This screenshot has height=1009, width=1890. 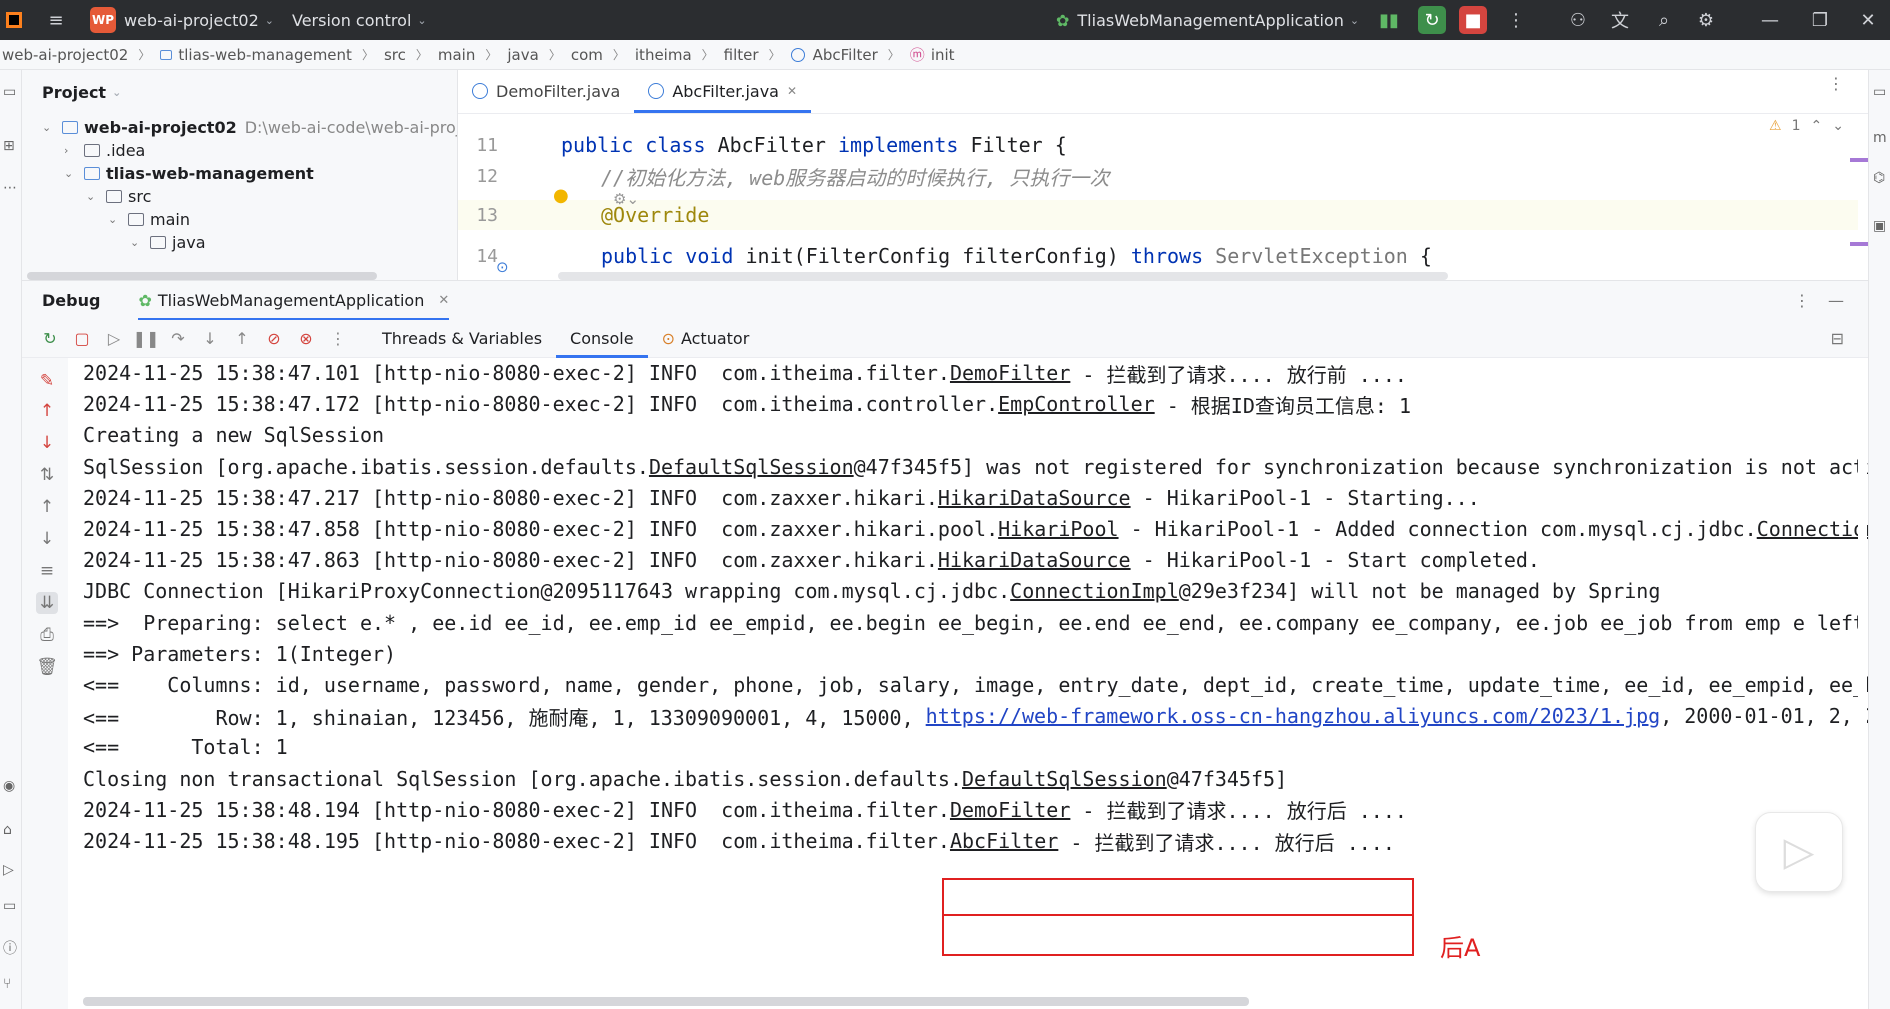 What do you see at coordinates (546, 91) in the screenshot?
I see `editor-tab: DemoFilter.java` at bounding box center [546, 91].